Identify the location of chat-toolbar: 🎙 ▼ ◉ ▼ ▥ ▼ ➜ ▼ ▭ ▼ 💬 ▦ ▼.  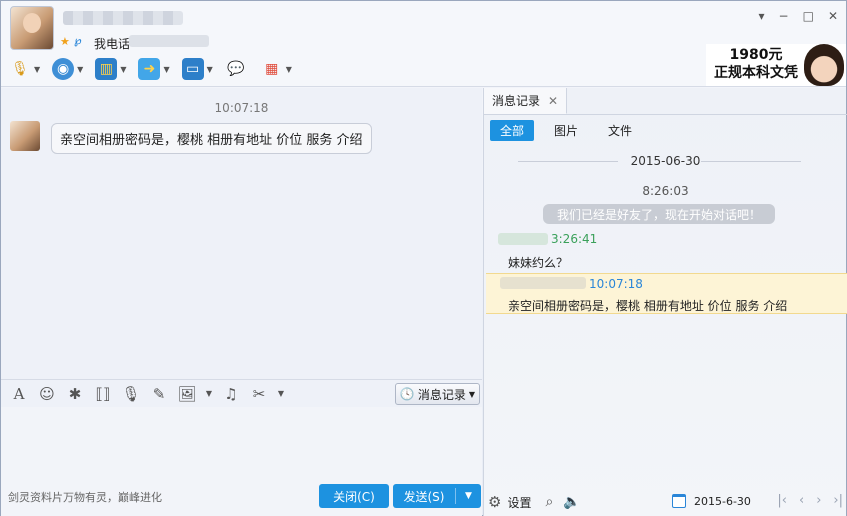
(153, 69).